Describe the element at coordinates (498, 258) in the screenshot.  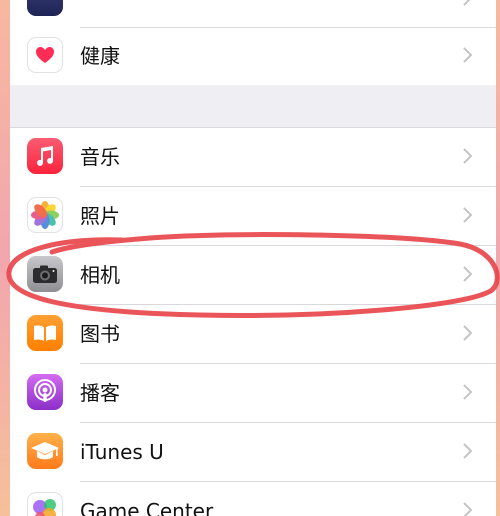
I see `background-edge-right` at that location.